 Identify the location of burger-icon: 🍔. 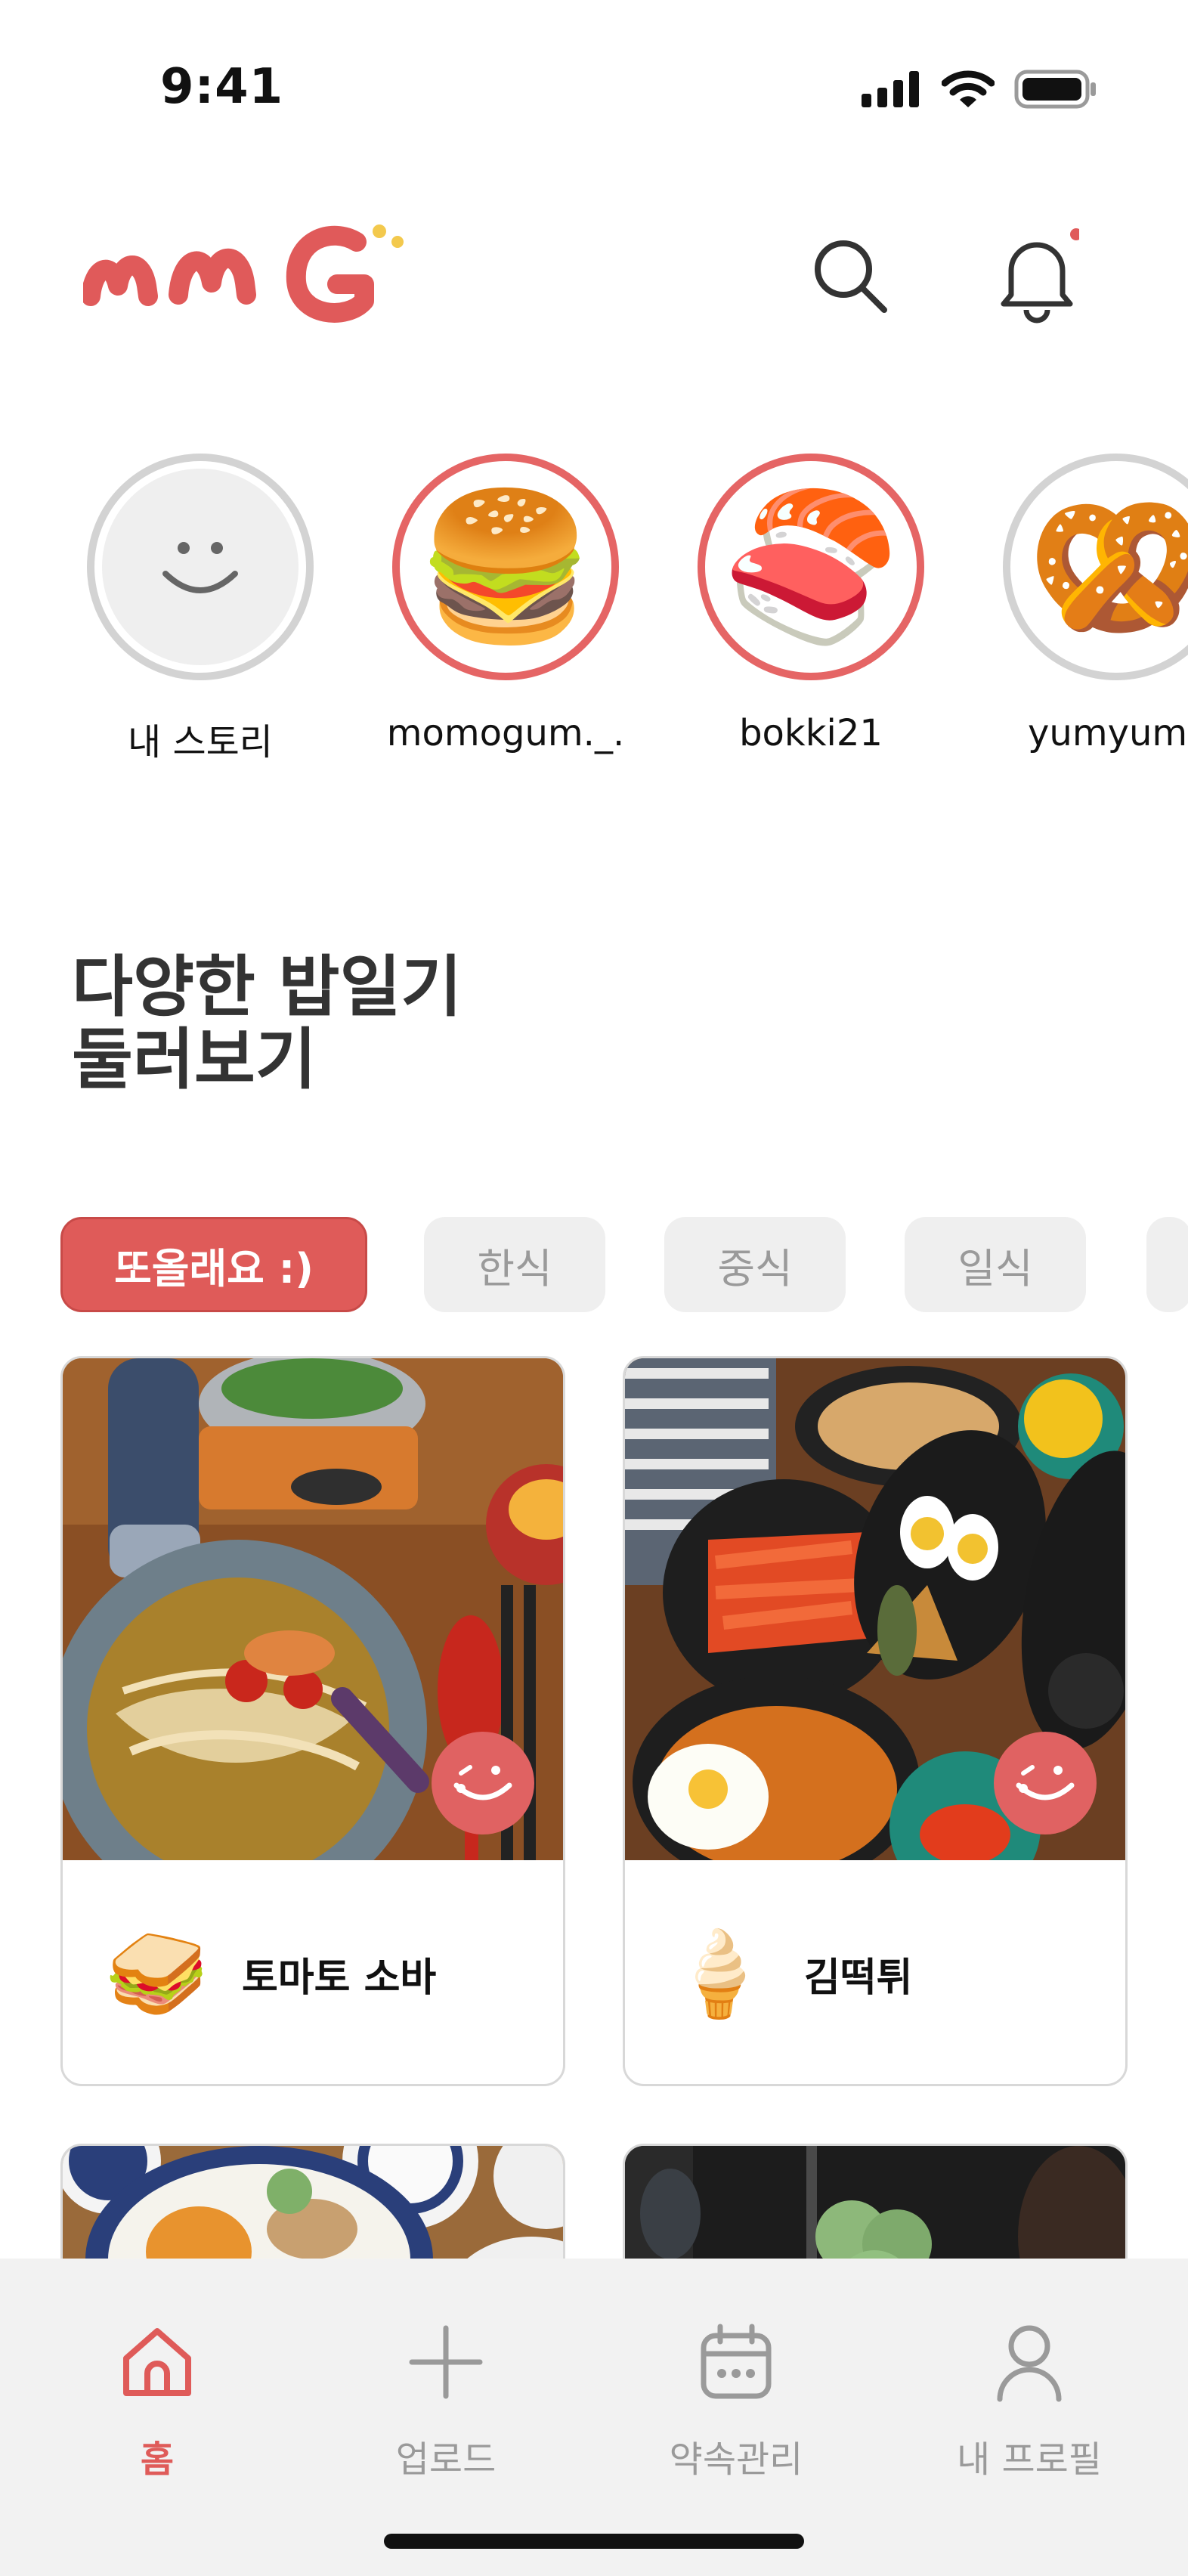
(506, 566).